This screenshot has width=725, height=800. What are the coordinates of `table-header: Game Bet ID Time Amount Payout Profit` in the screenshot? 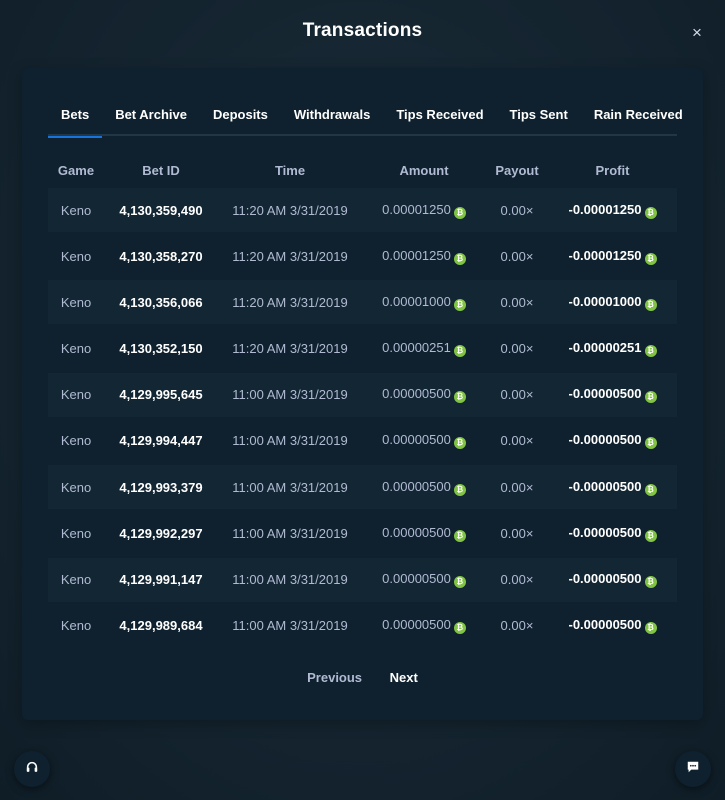 It's located at (362, 170).